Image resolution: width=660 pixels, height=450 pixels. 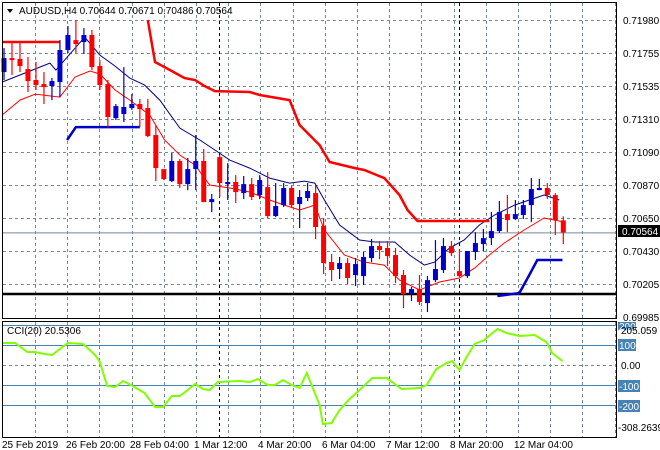 I want to click on dropdown-triangle-icon, so click(x=10, y=11).